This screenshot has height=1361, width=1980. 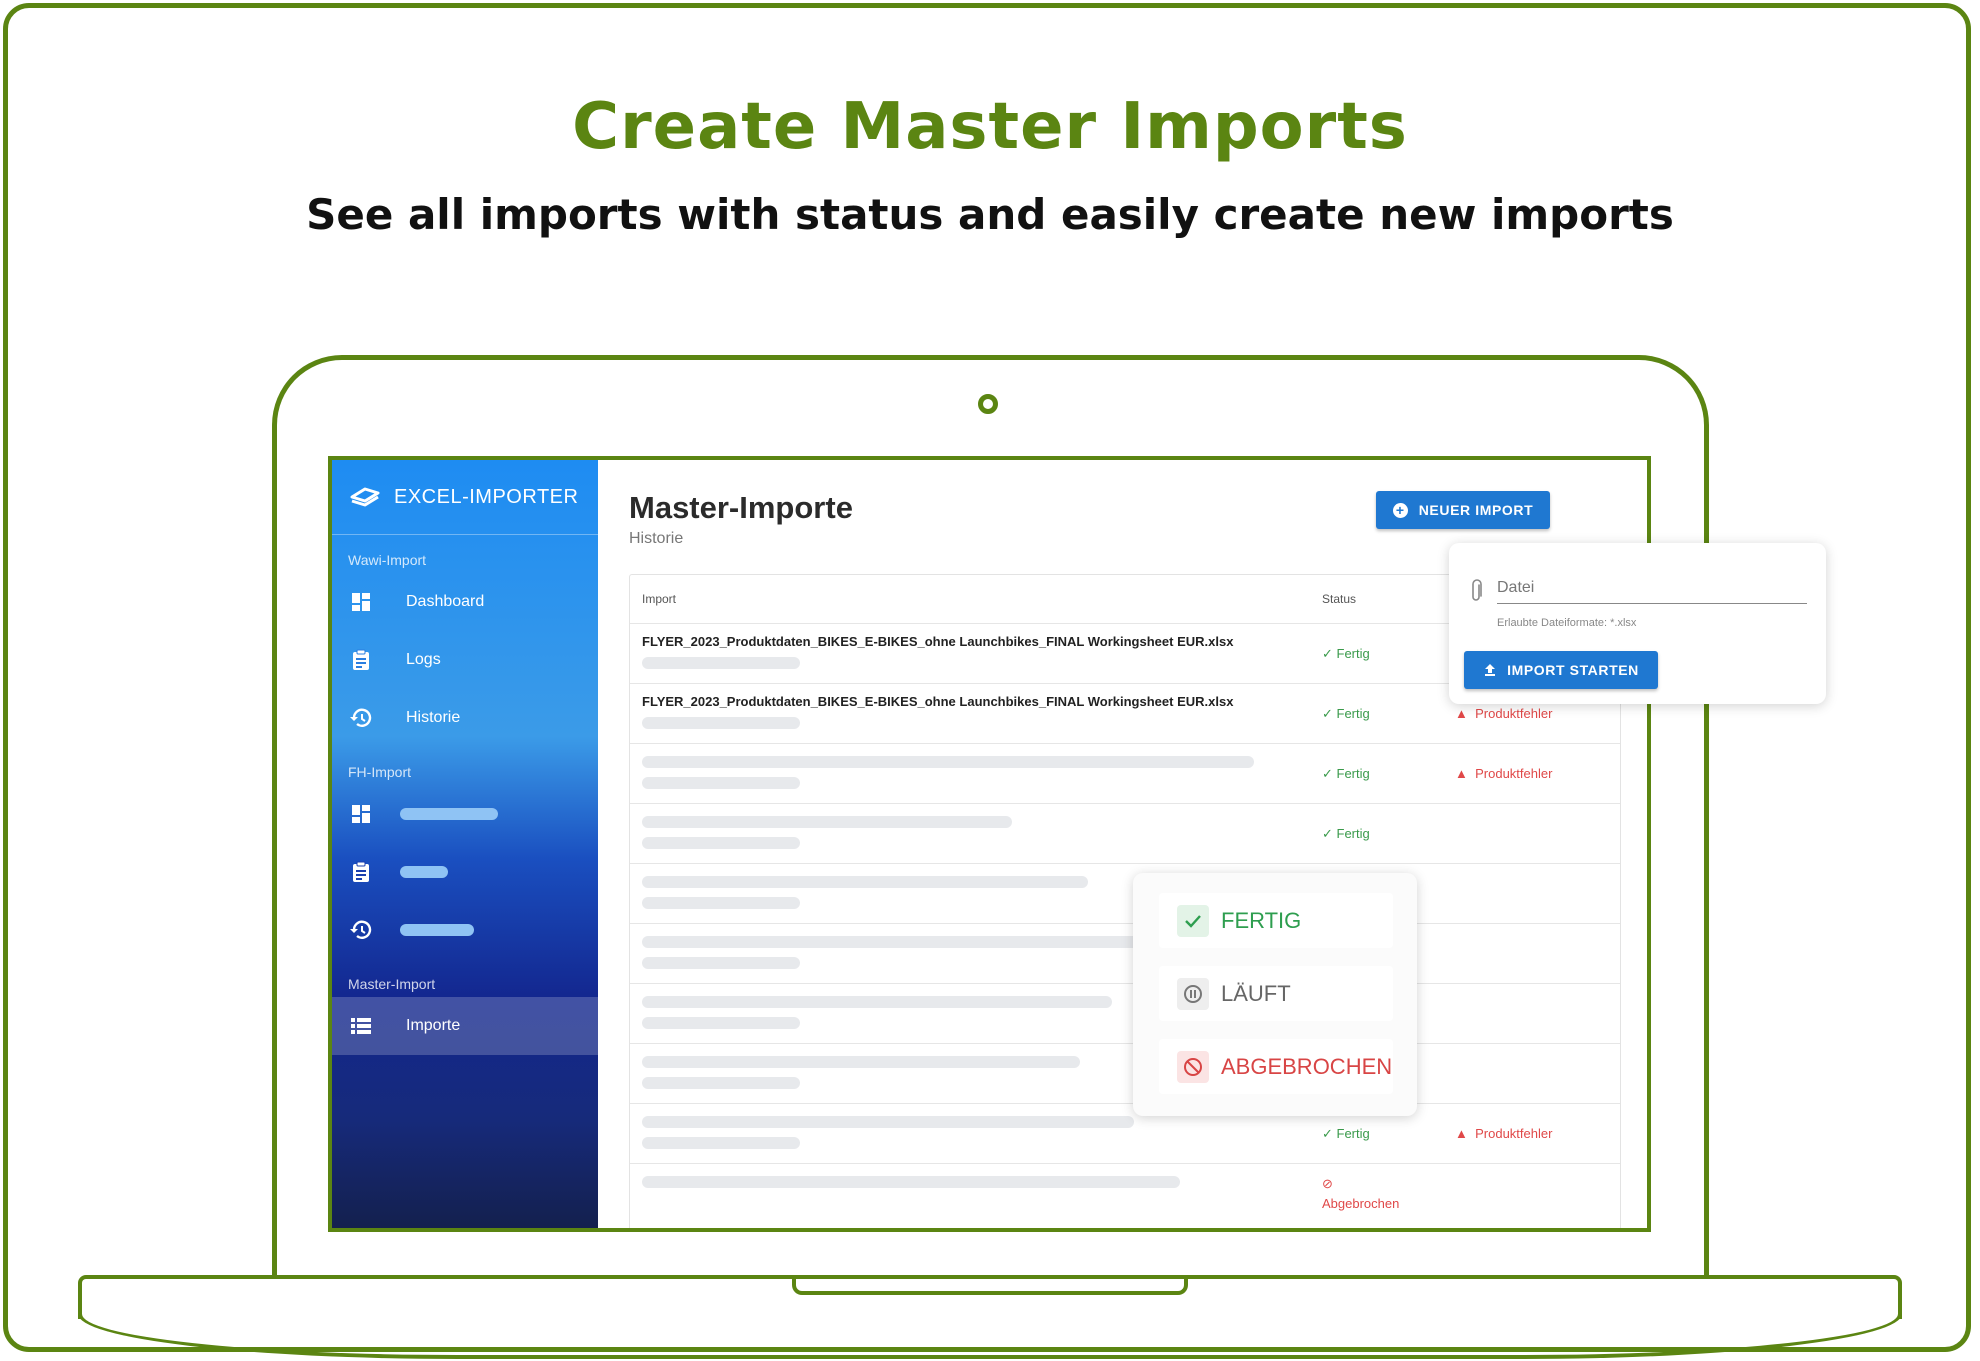 I want to click on table-row: ✓ Fertig, so click(x=1125, y=833).